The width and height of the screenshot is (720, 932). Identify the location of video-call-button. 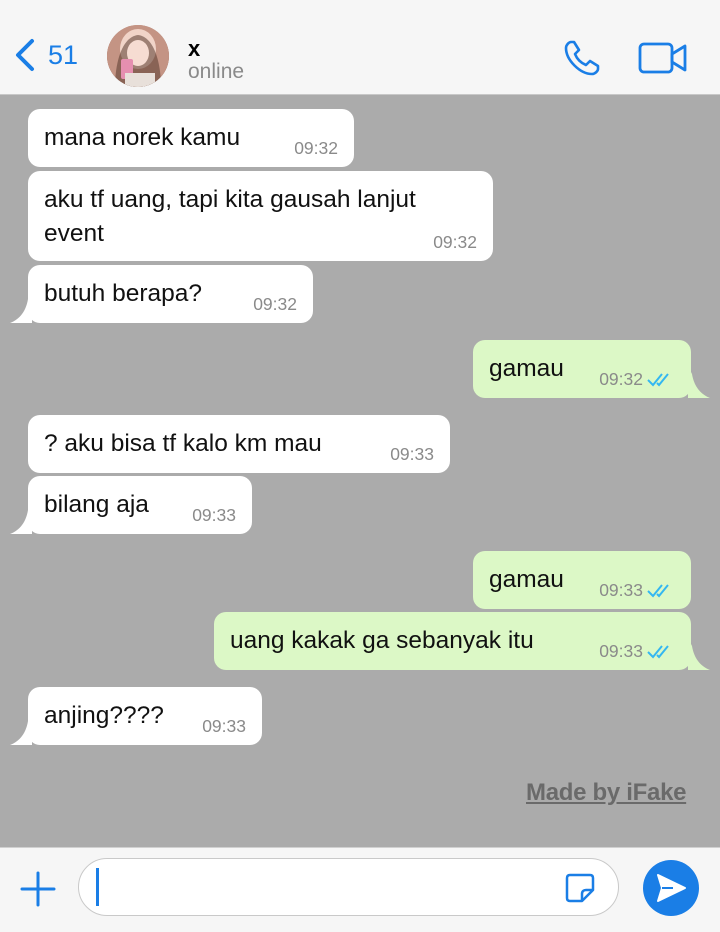
(663, 58).